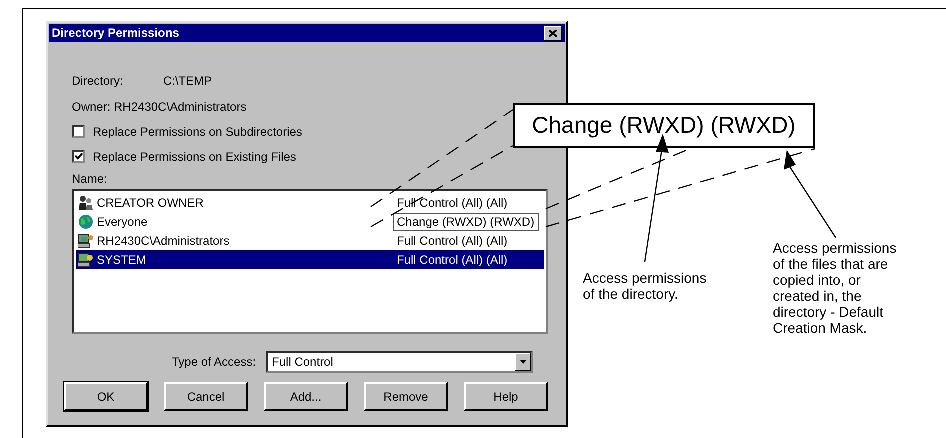  I want to click on close-button, so click(553, 33).